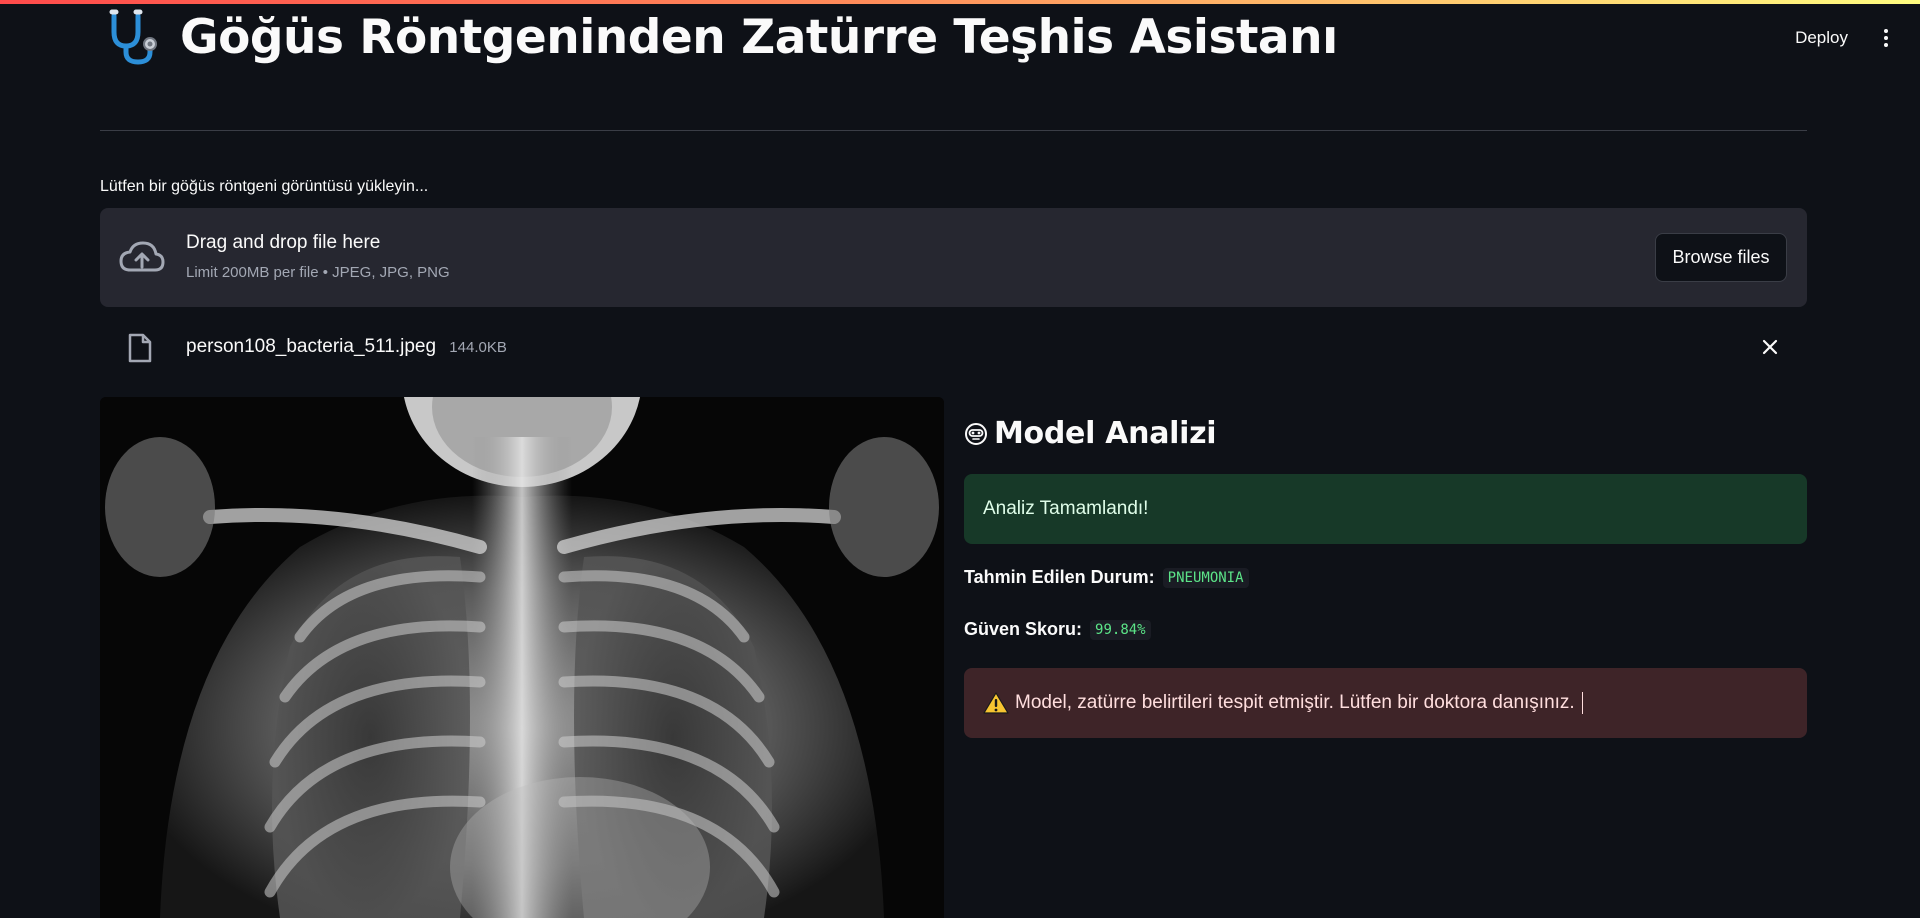 The height and width of the screenshot is (918, 1920). What do you see at coordinates (283, 242) in the screenshot?
I see `dropzone-title: Drag and drop file here` at bounding box center [283, 242].